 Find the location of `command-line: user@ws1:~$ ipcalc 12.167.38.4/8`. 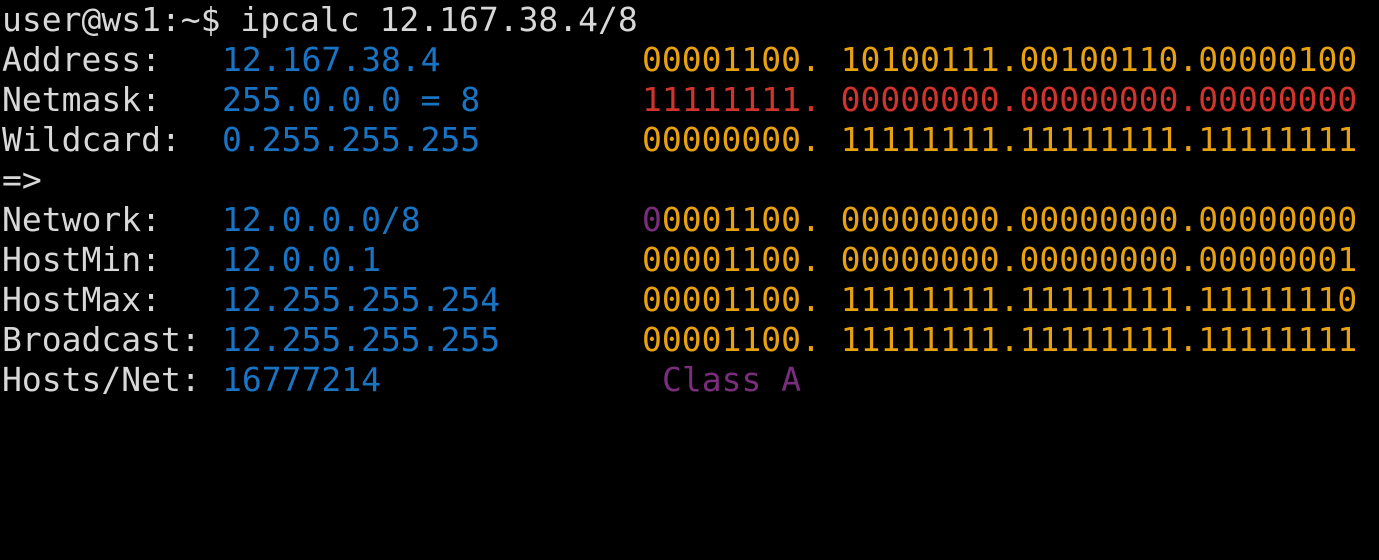

command-line: user@ws1:~$ ipcalc 12.167.38.4/8 is located at coordinates (689, 20).